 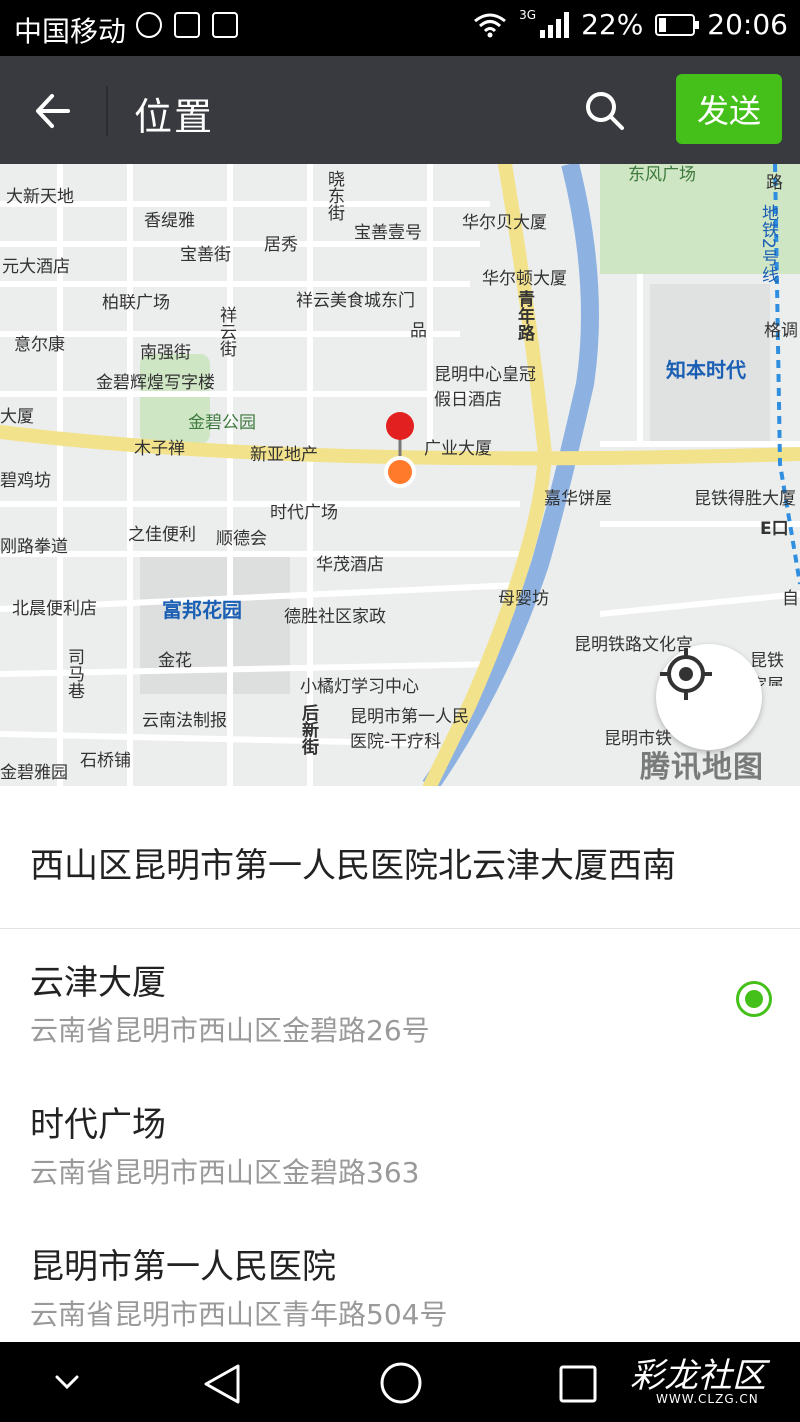 I want to click on battery-percent: 22%, so click(x=612, y=24).